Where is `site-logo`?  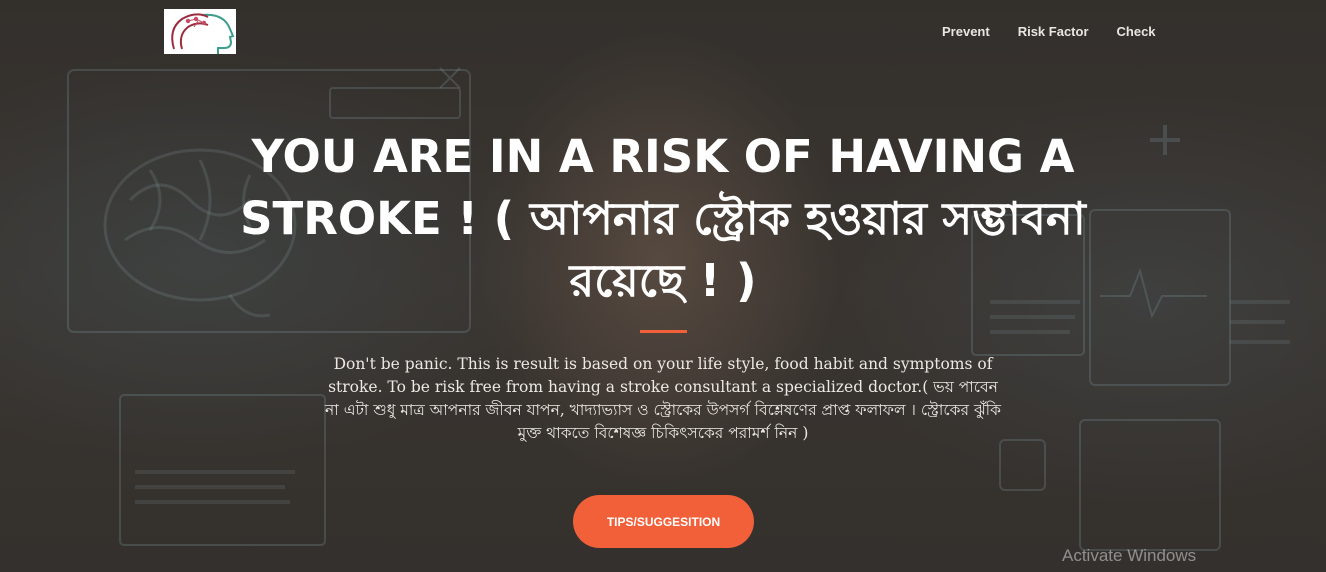
site-logo is located at coordinates (200, 31).